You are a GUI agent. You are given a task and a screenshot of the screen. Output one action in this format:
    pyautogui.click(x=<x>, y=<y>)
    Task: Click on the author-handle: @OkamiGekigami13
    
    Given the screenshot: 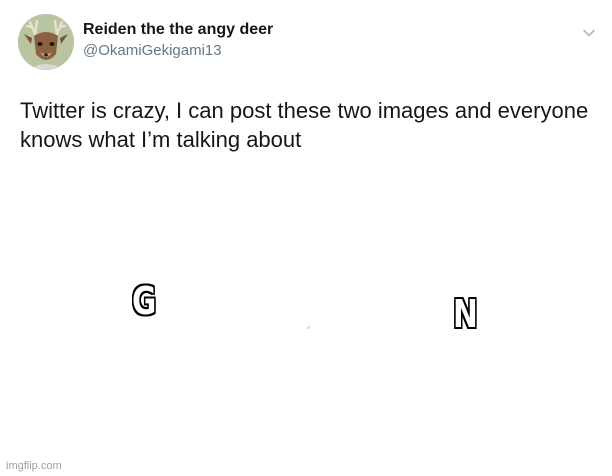 What is the action you would take?
    pyautogui.click(x=152, y=50)
    